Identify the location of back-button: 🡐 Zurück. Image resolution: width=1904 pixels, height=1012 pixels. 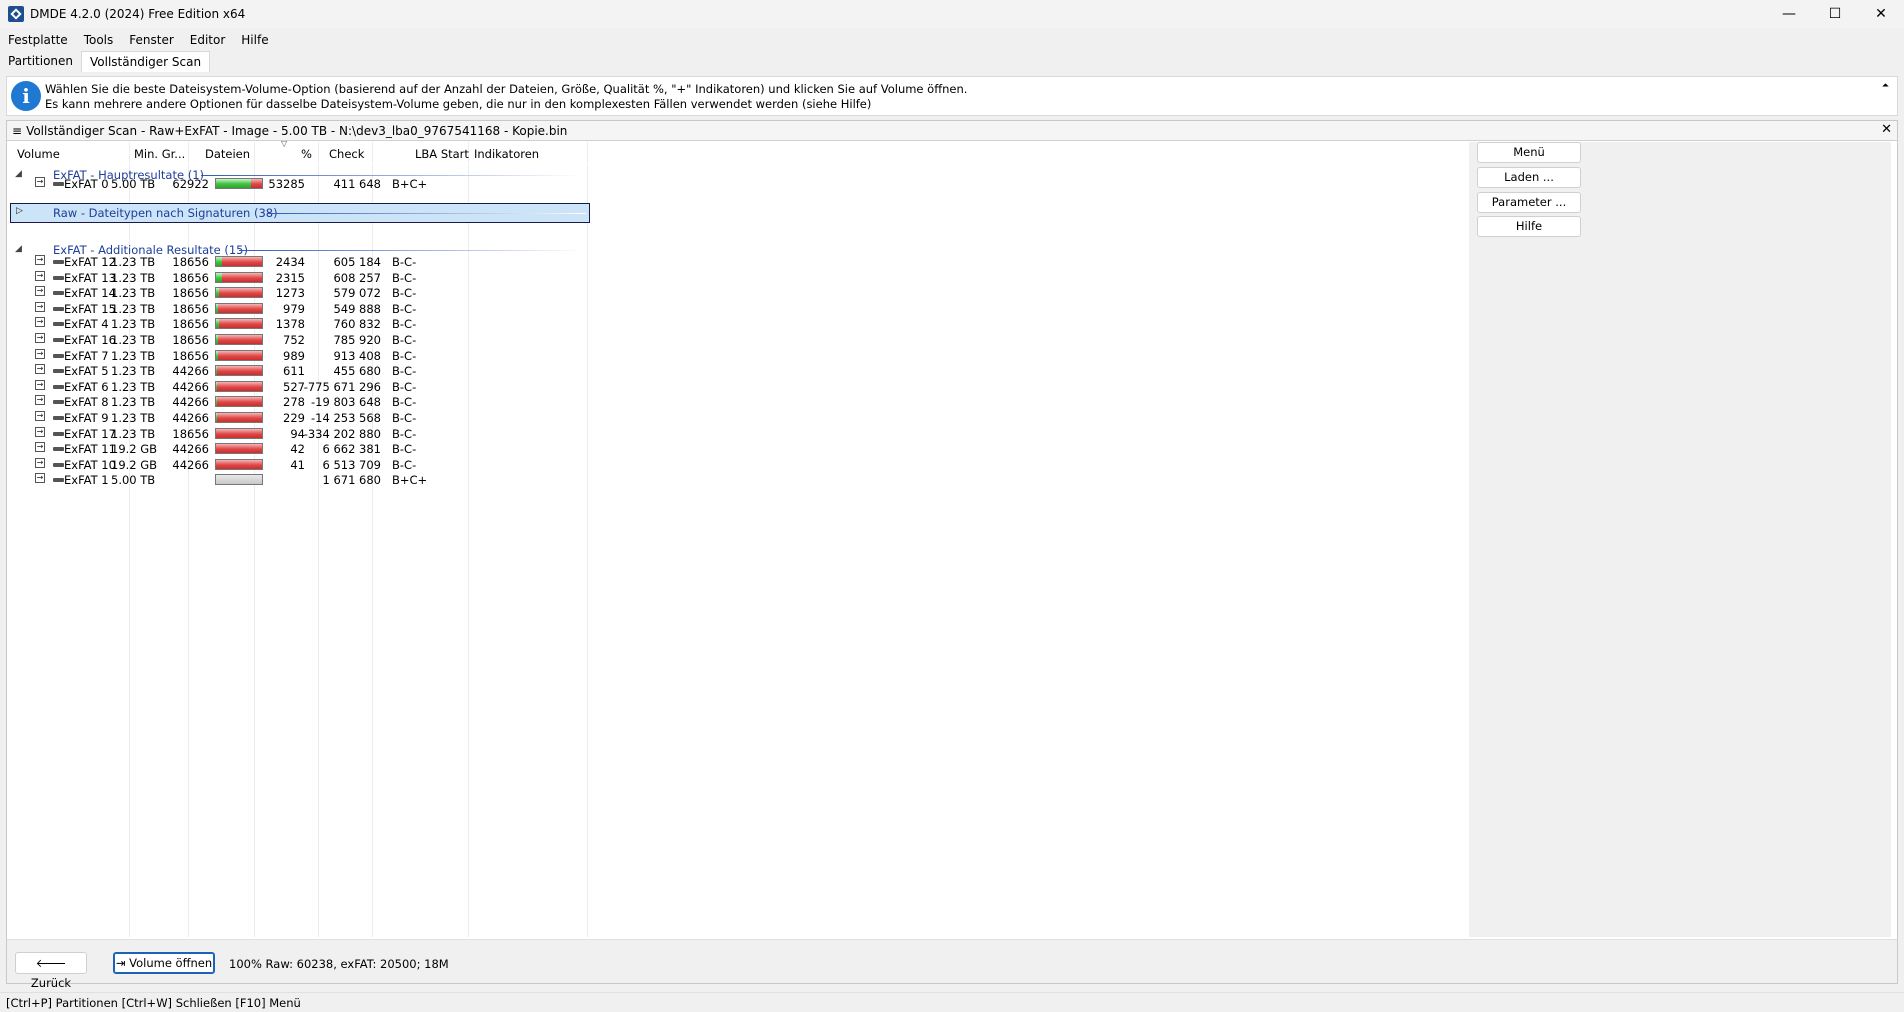
(51, 971).